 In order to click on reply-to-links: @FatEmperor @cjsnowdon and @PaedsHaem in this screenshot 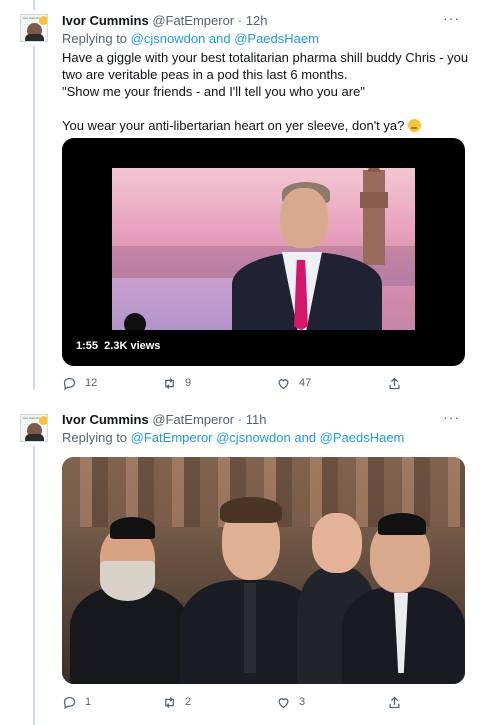, I will do `click(268, 437)`.